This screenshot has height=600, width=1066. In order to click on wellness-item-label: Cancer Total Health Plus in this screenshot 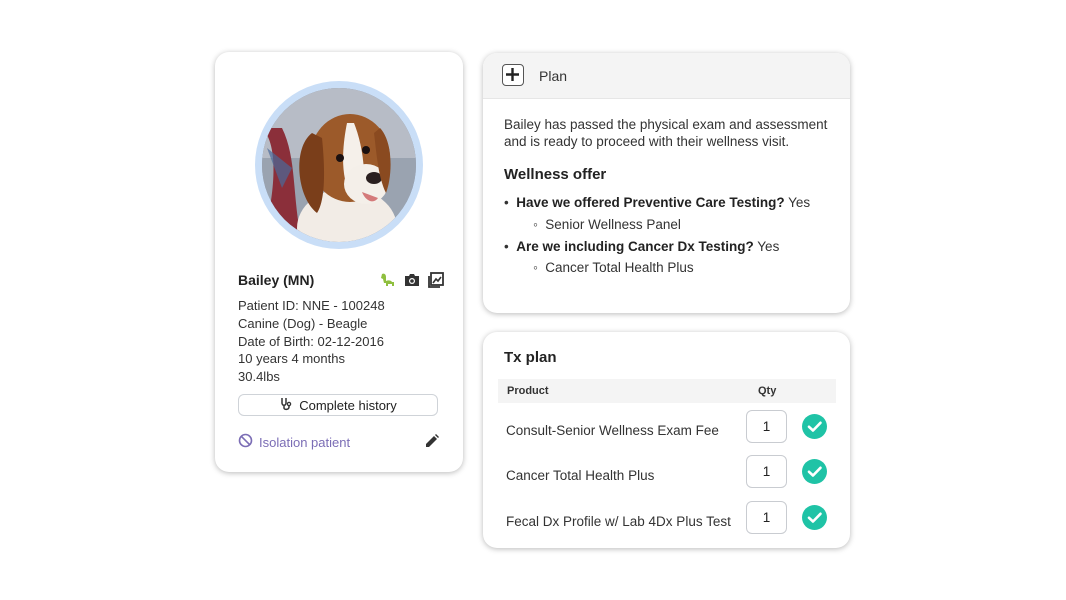, I will do `click(619, 267)`.